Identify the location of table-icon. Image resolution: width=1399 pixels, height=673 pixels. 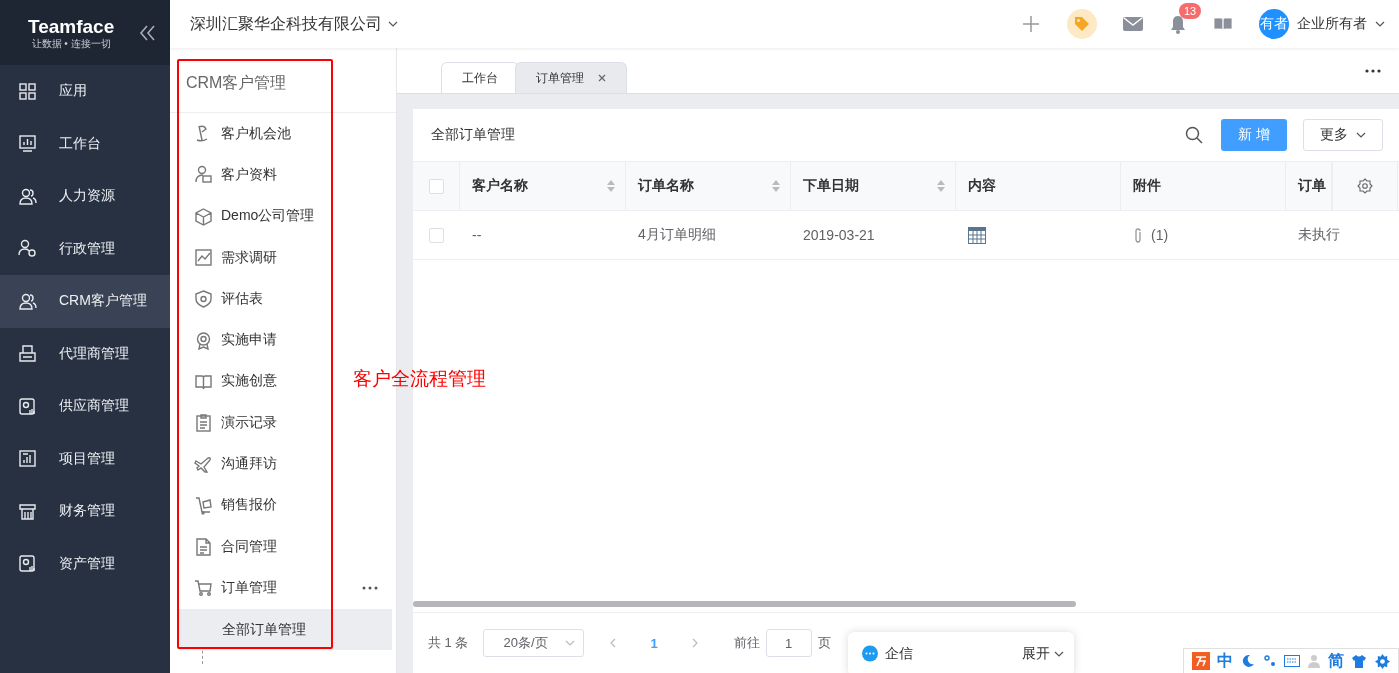
(977, 235).